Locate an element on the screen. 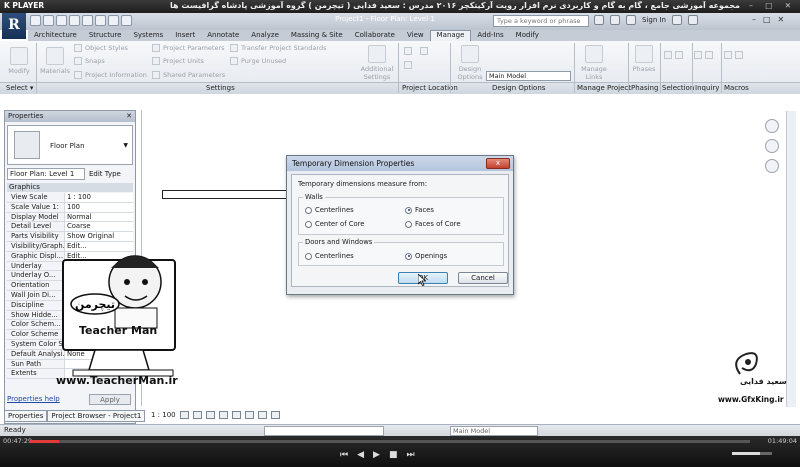 This screenshot has height=467, width=800. walls-center-of-core-radio: Center of Core is located at coordinates (334, 224).